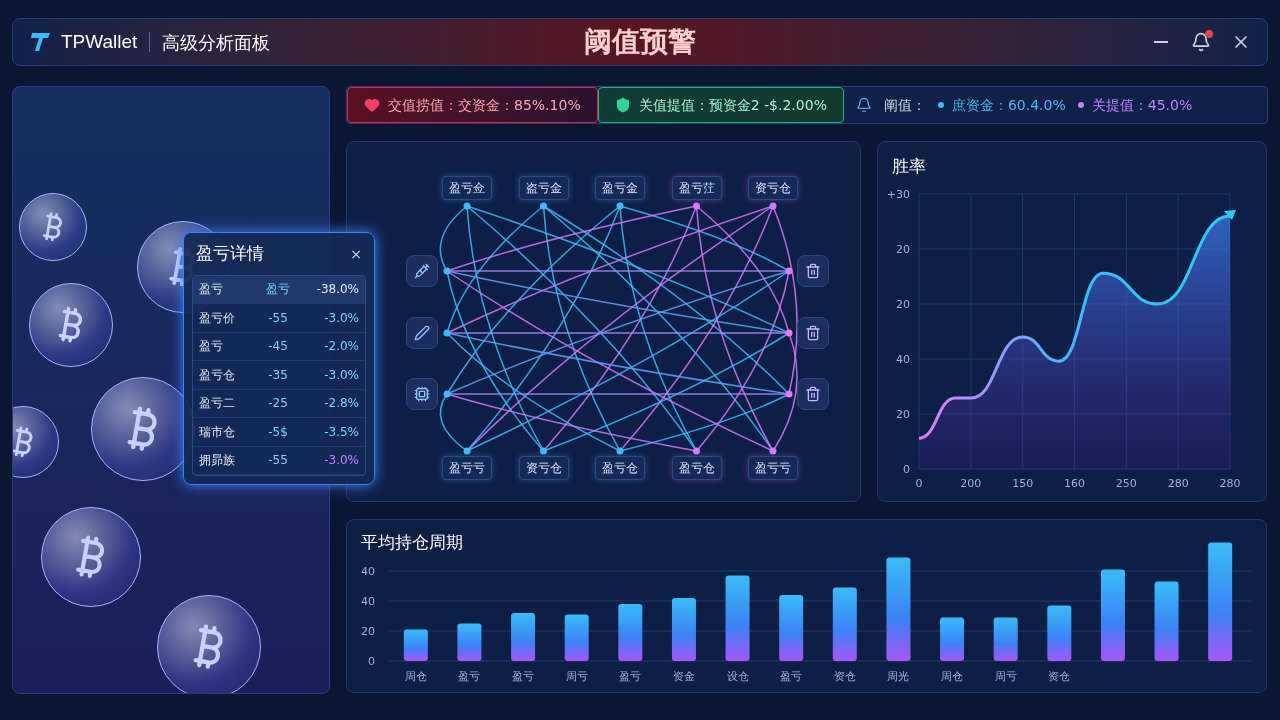  I want to click on alert-text: 交值捞值：交资金：85%.10%, so click(484, 105).